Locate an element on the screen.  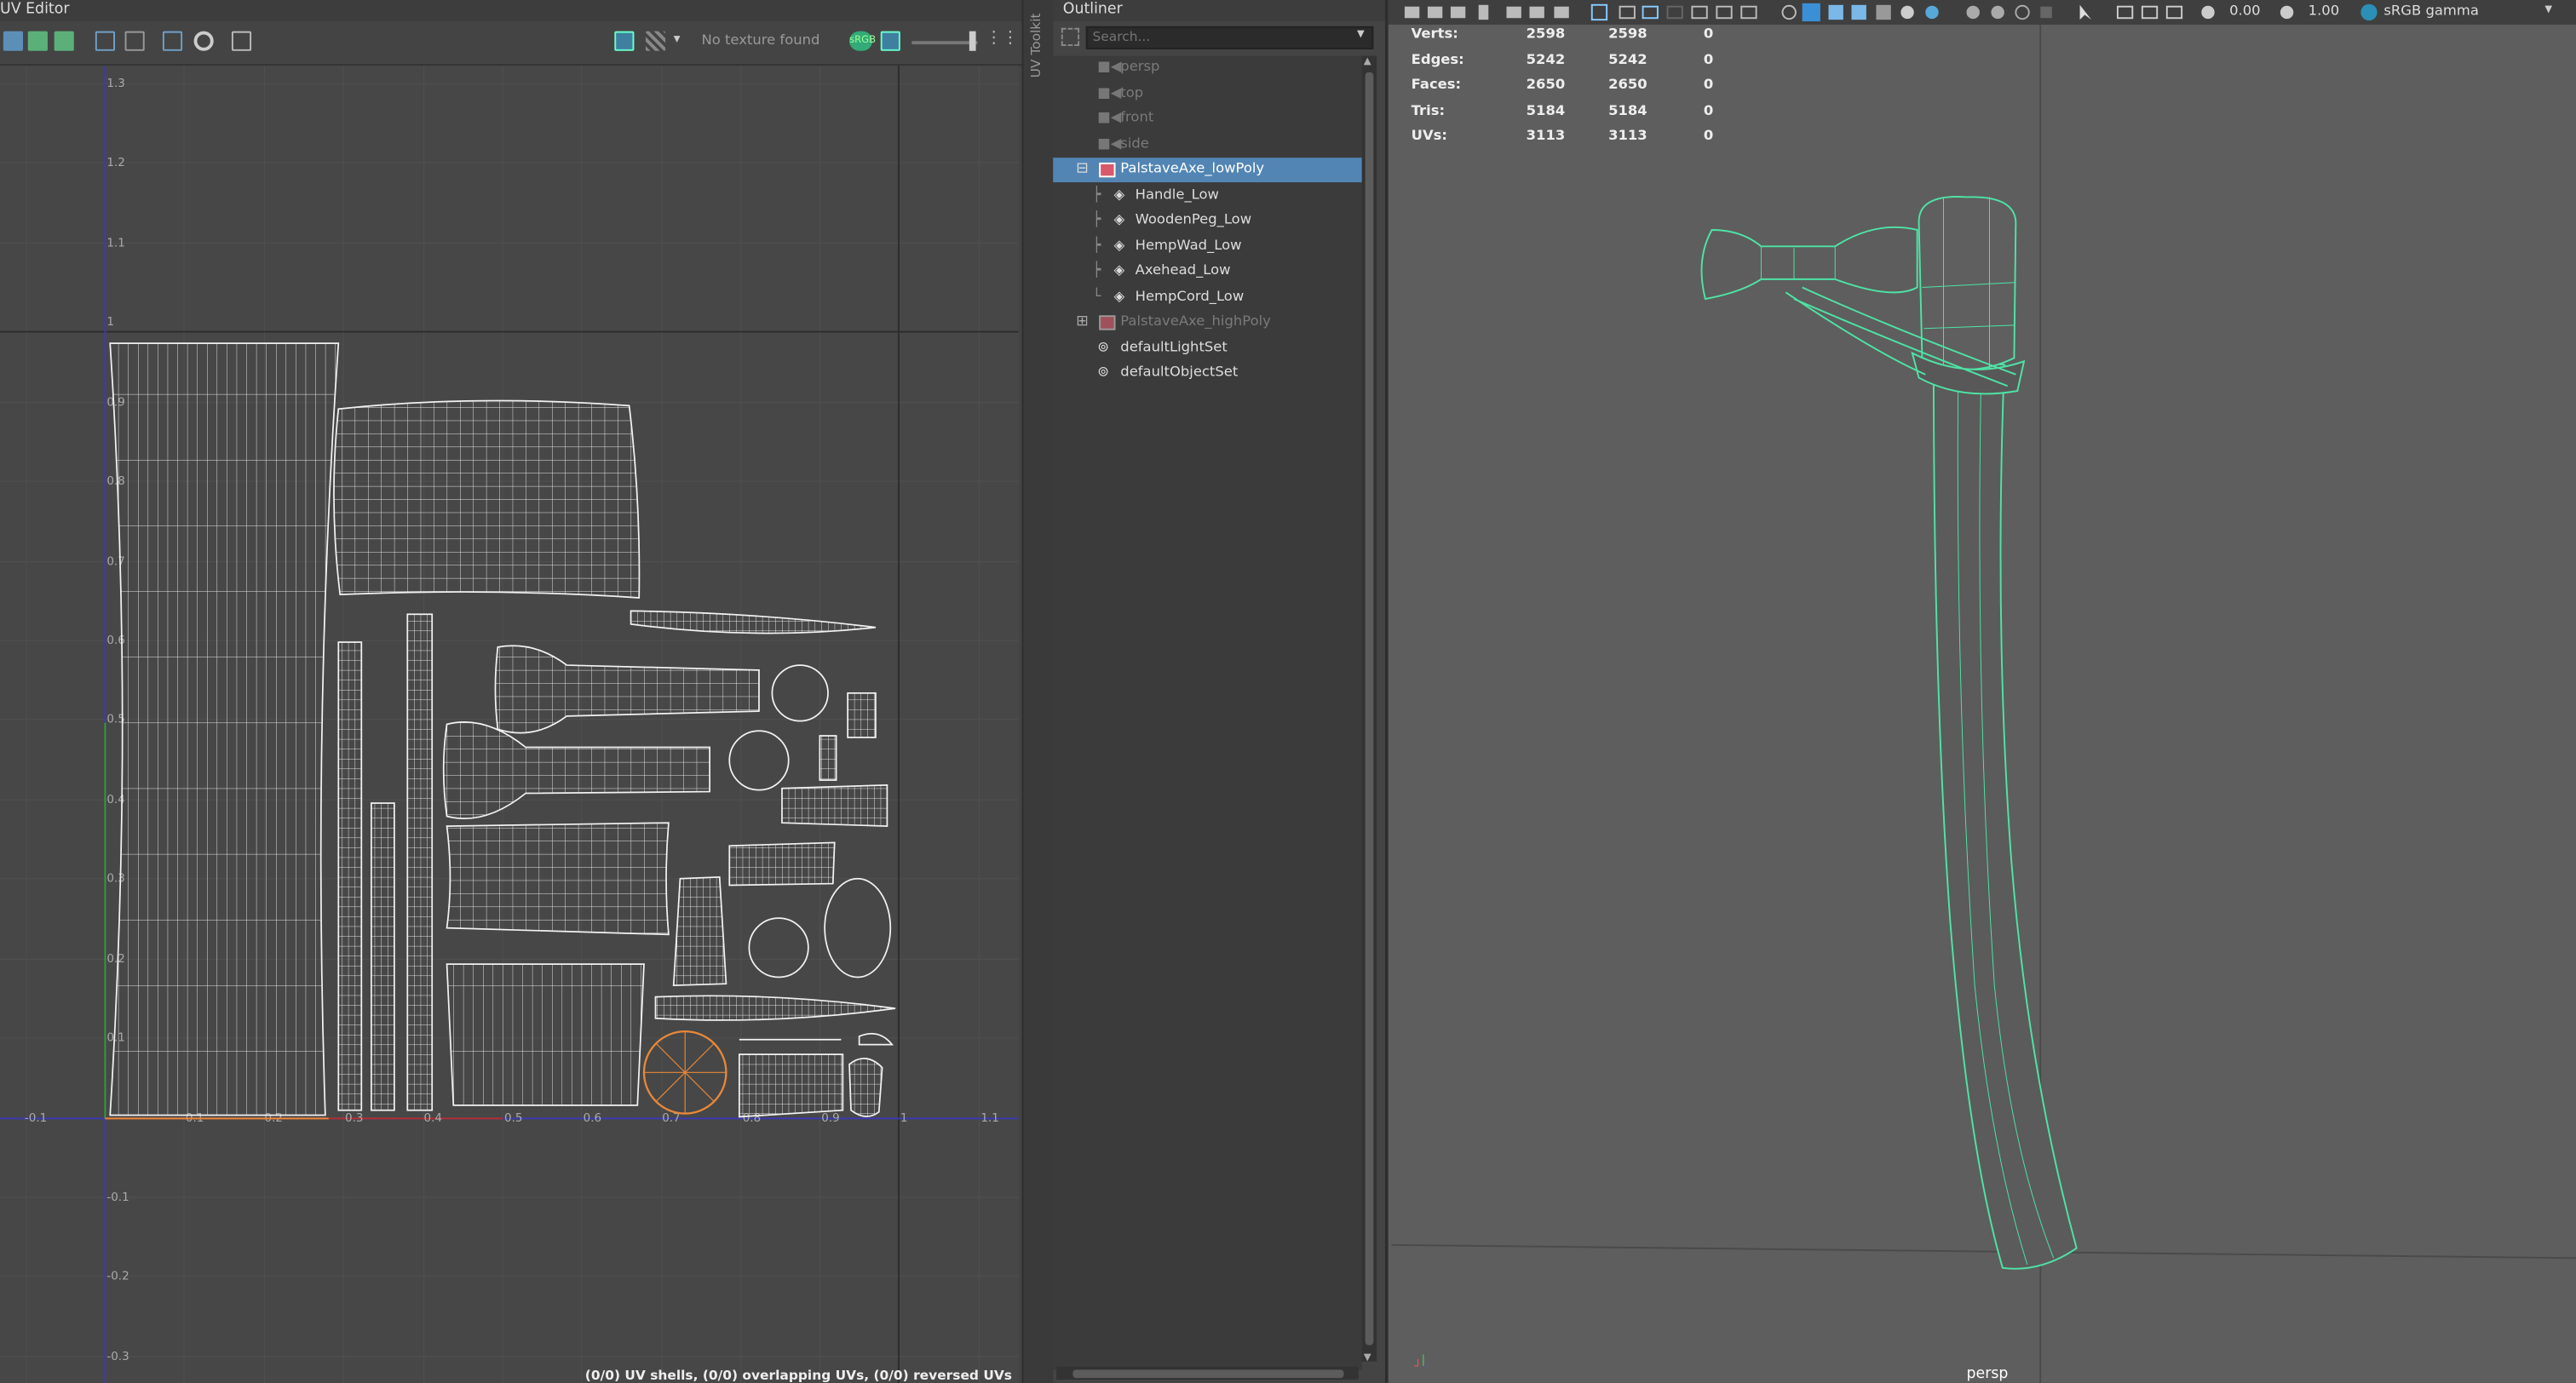
anti-aliasing-icon is located at coordinates (2023, 12).